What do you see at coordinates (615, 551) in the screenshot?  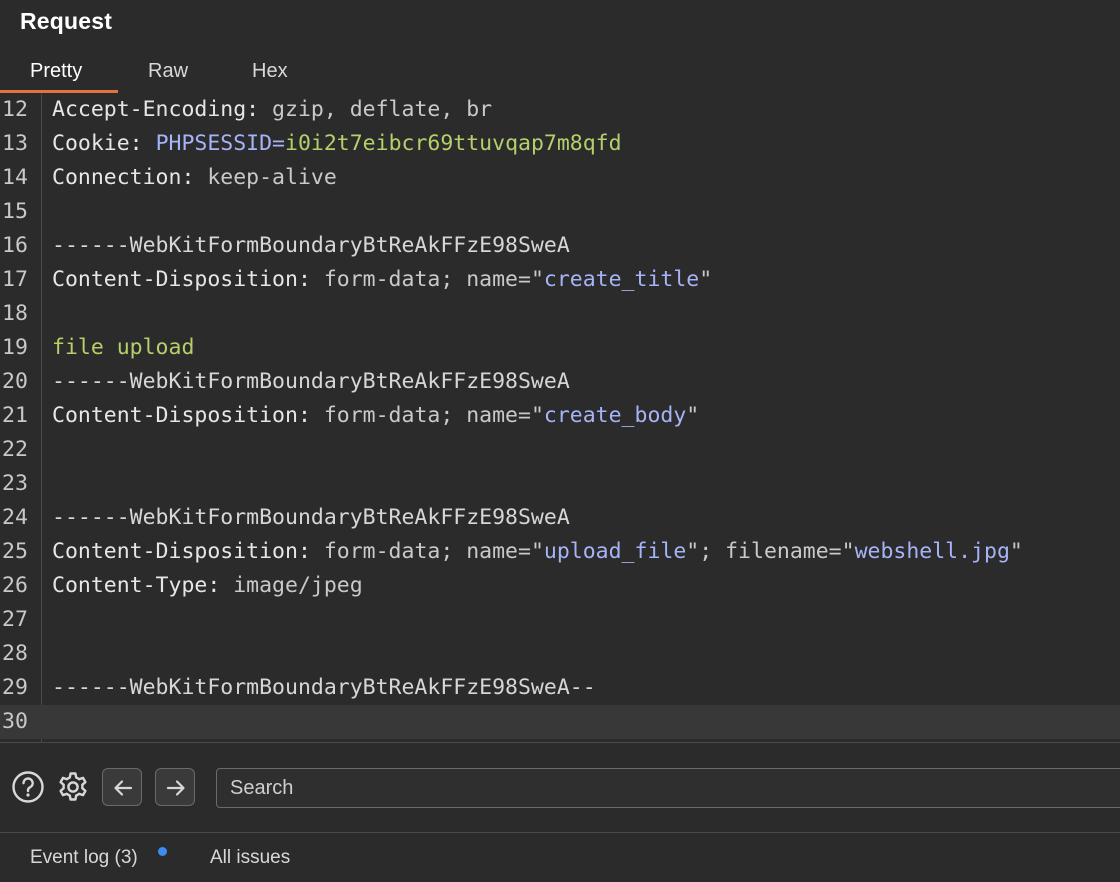 I see `code-token: upload_file` at bounding box center [615, 551].